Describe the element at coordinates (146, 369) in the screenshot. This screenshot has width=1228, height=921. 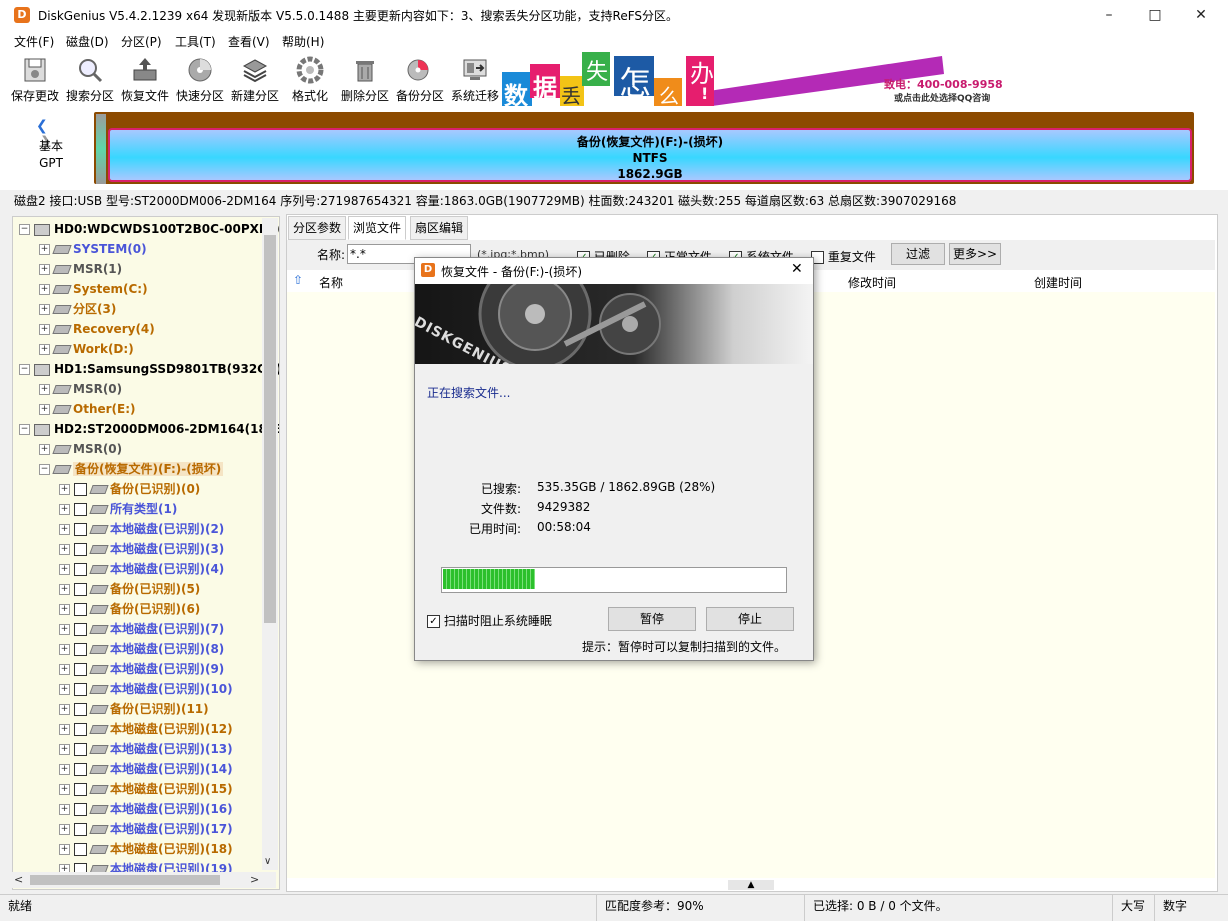
I see `tree-disk-node: − HD1:SamsungSSD9801TB(932GB)` at that location.